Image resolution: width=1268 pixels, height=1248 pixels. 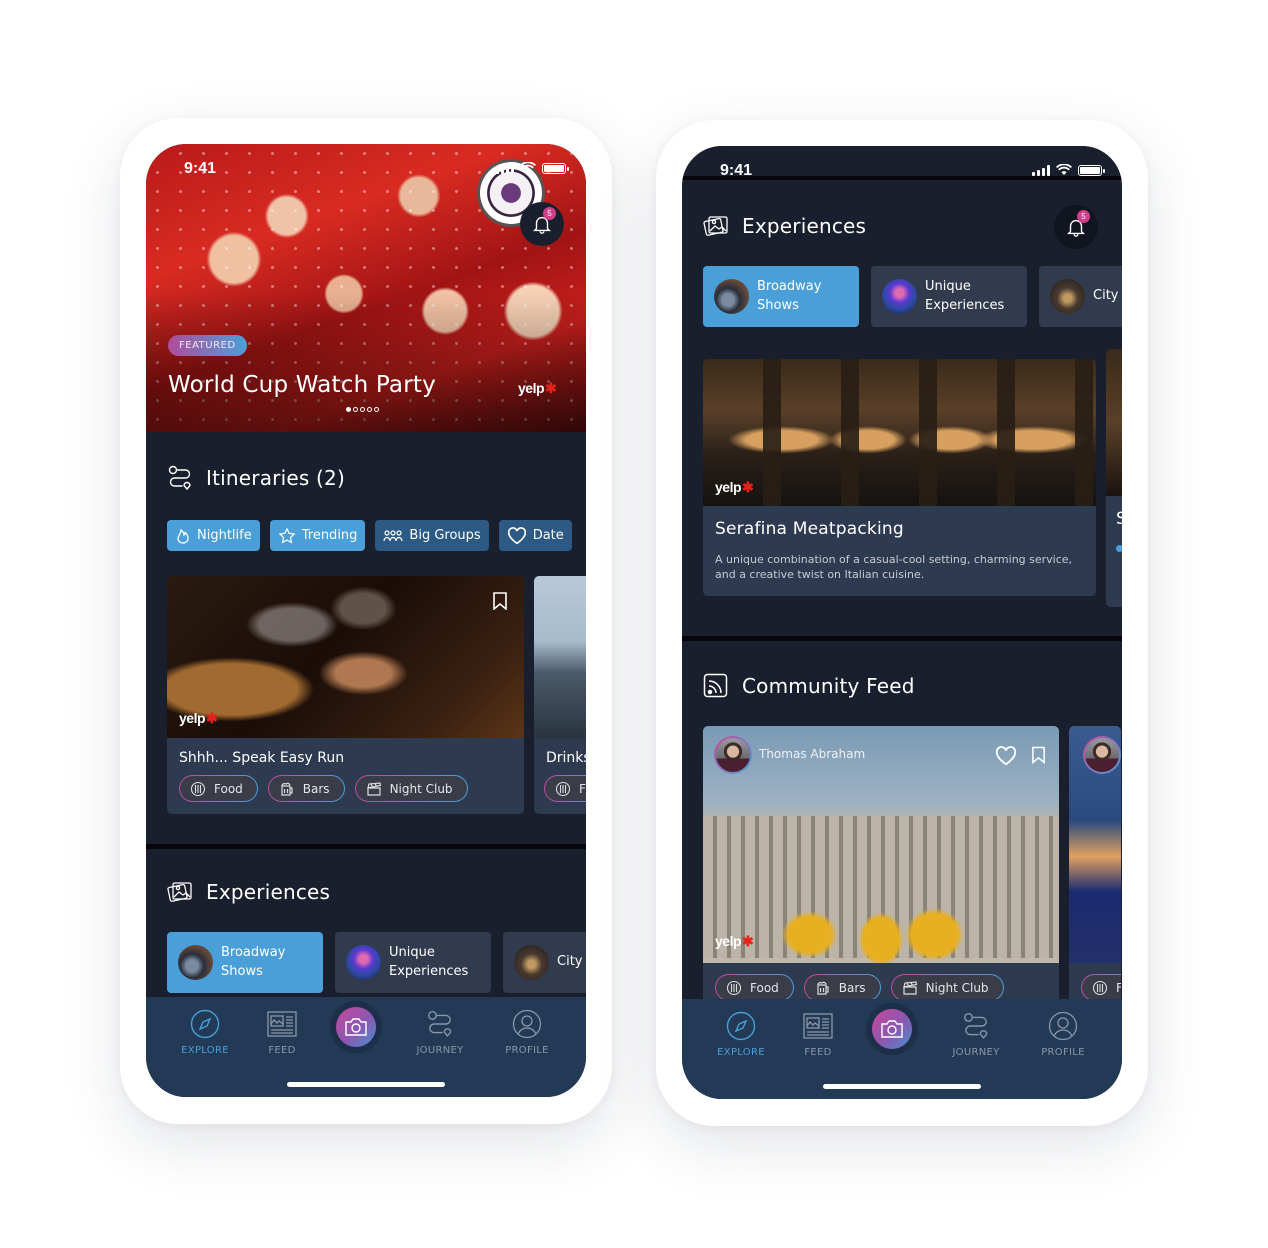 I want to click on hero-title: World Cup Watch Party, so click(x=302, y=385).